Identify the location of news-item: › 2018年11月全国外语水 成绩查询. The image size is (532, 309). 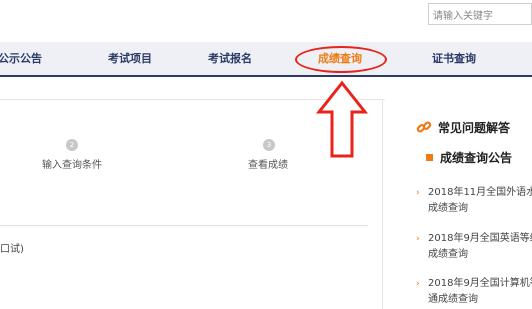
(474, 201).